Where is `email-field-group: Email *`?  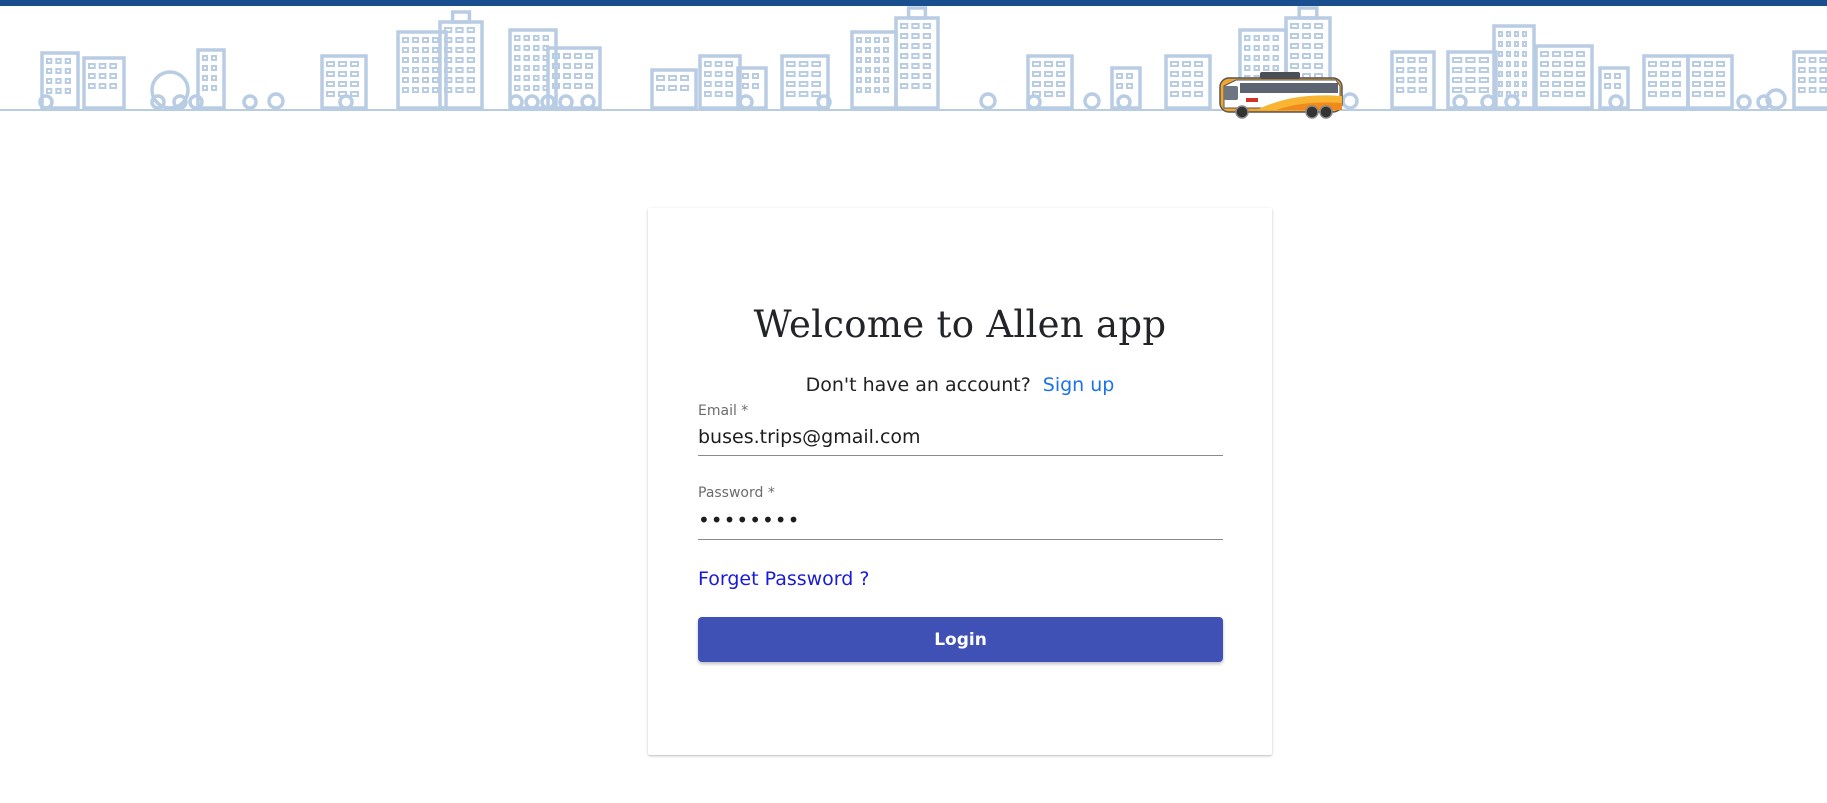 email-field-group: Email * is located at coordinates (960, 429).